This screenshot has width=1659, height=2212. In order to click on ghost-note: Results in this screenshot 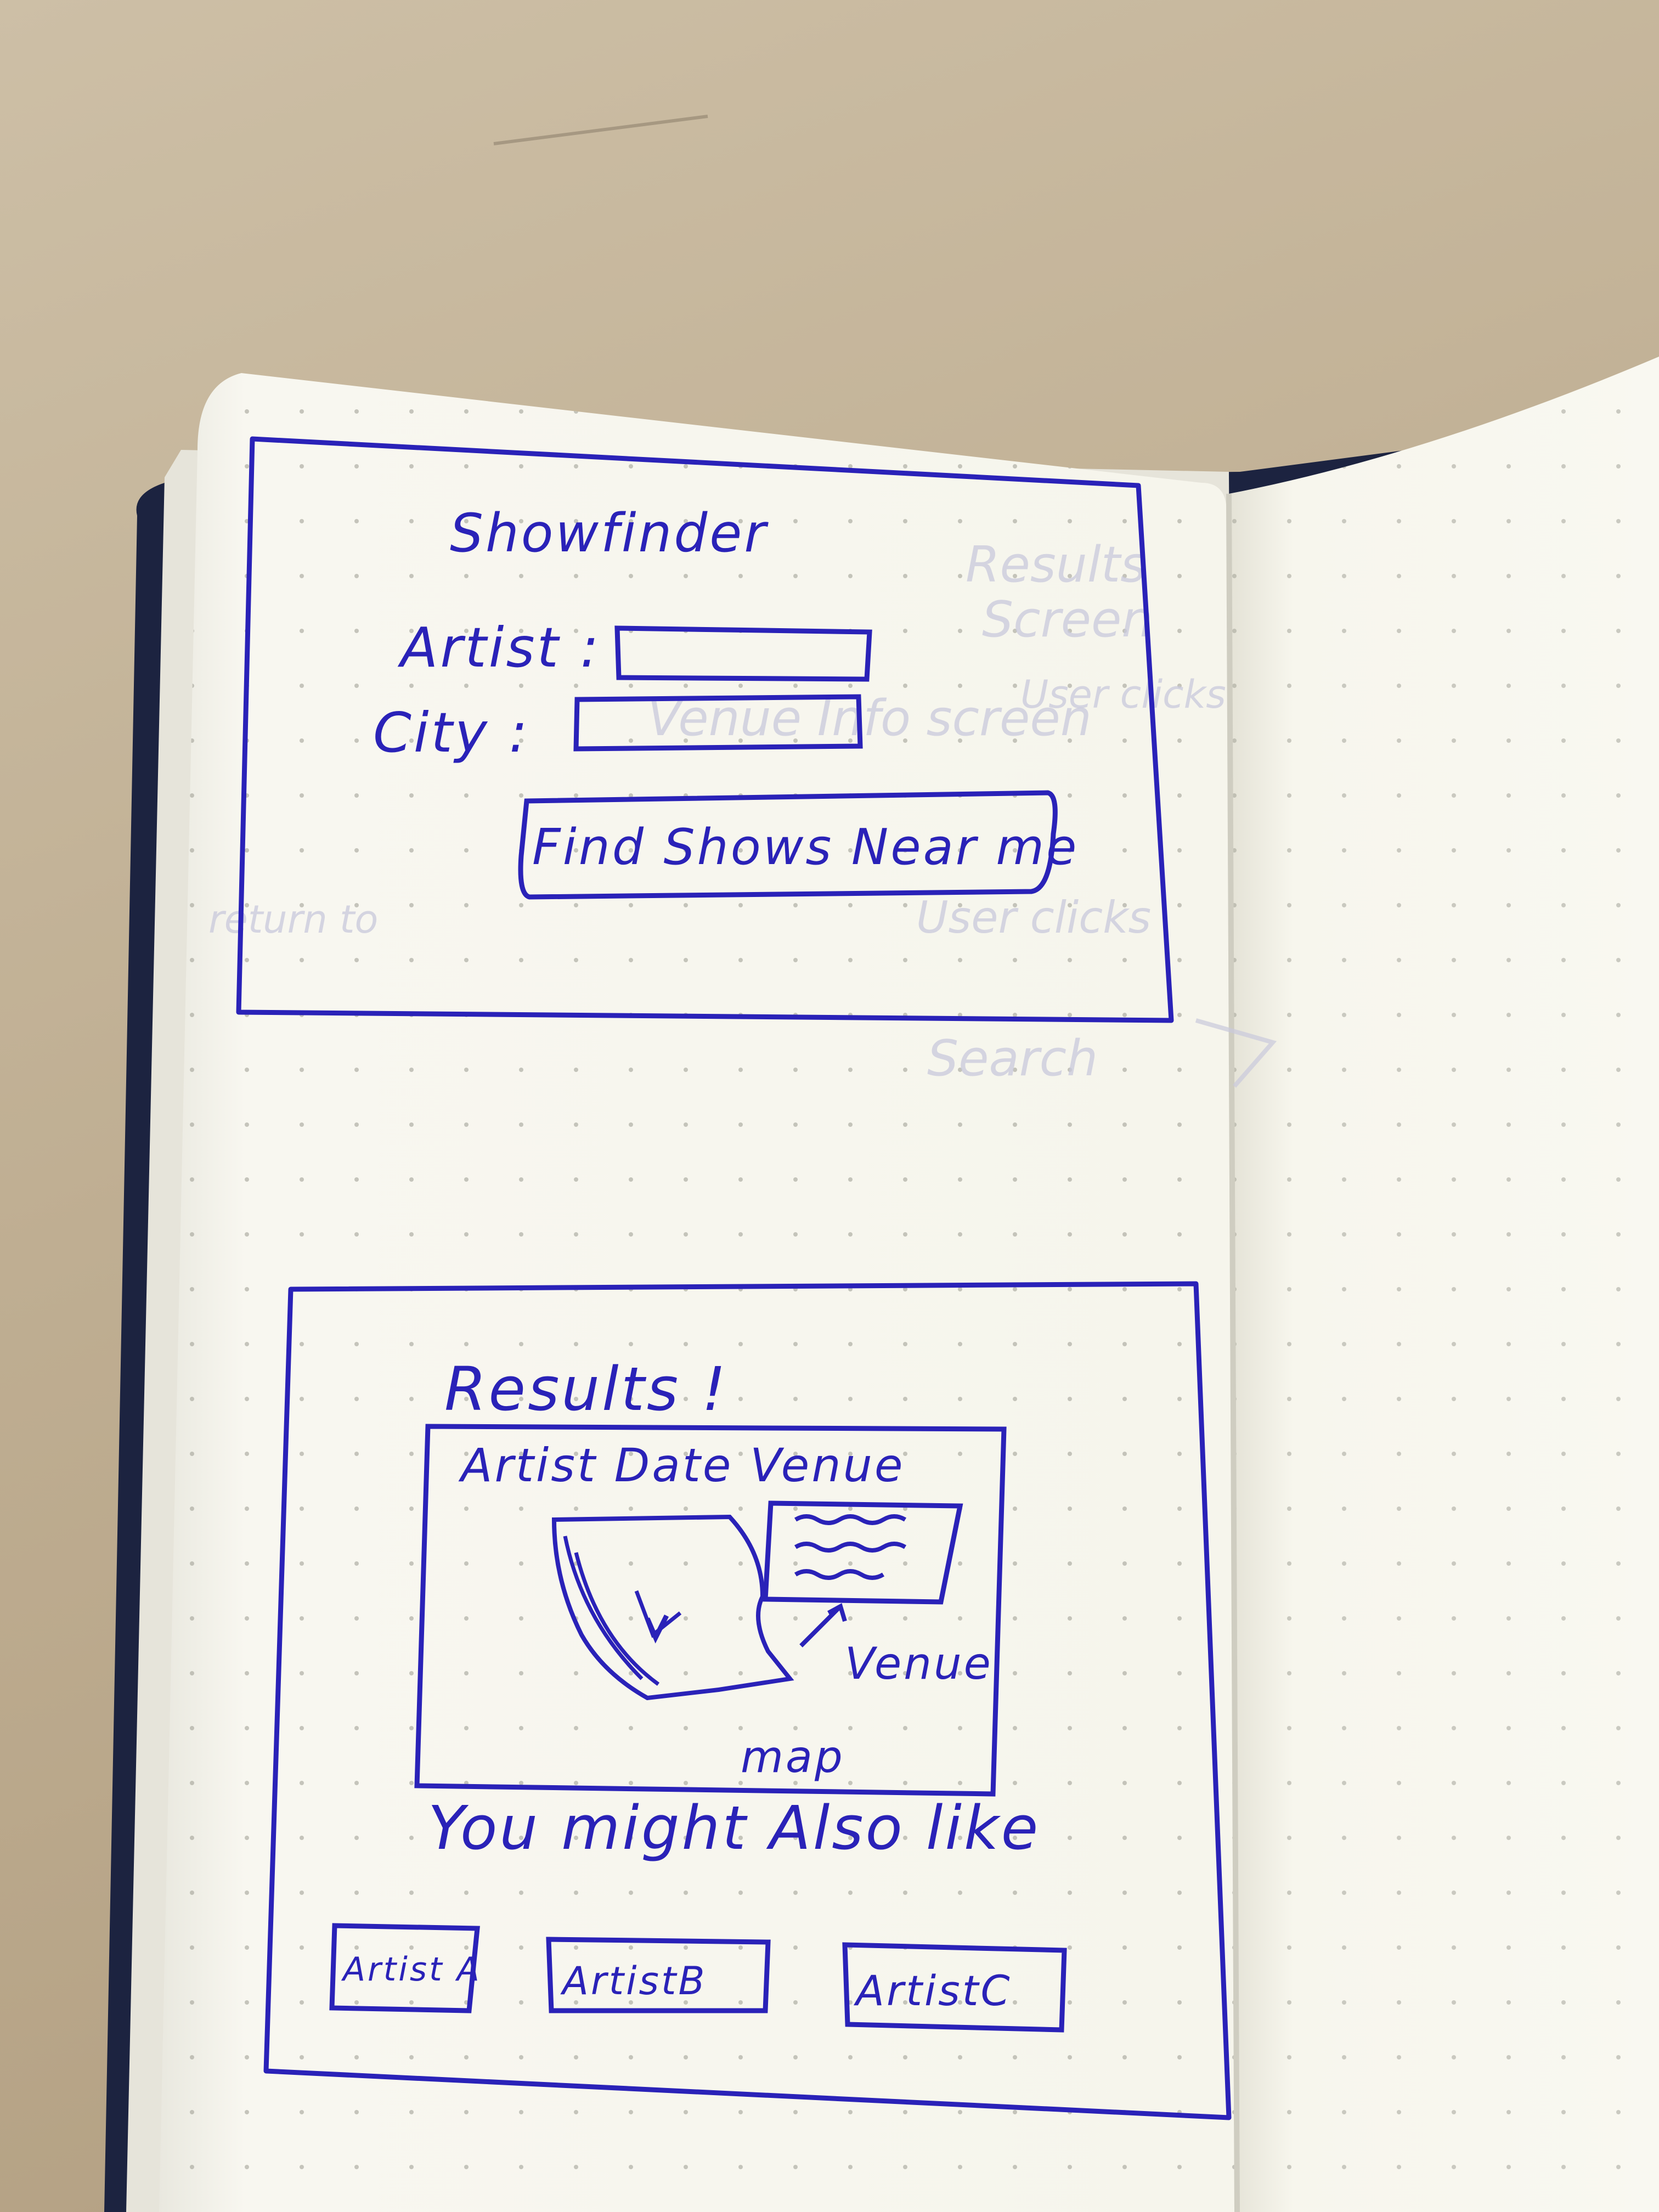, I will do `click(1056, 565)`.